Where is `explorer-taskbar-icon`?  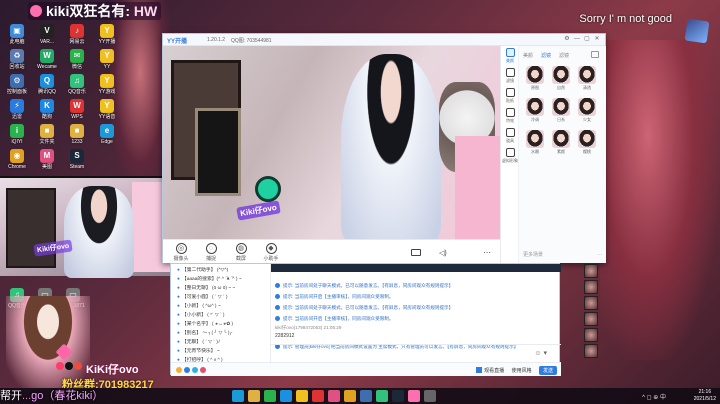
explorer-taskbar-icon is located at coordinates (430, 396).